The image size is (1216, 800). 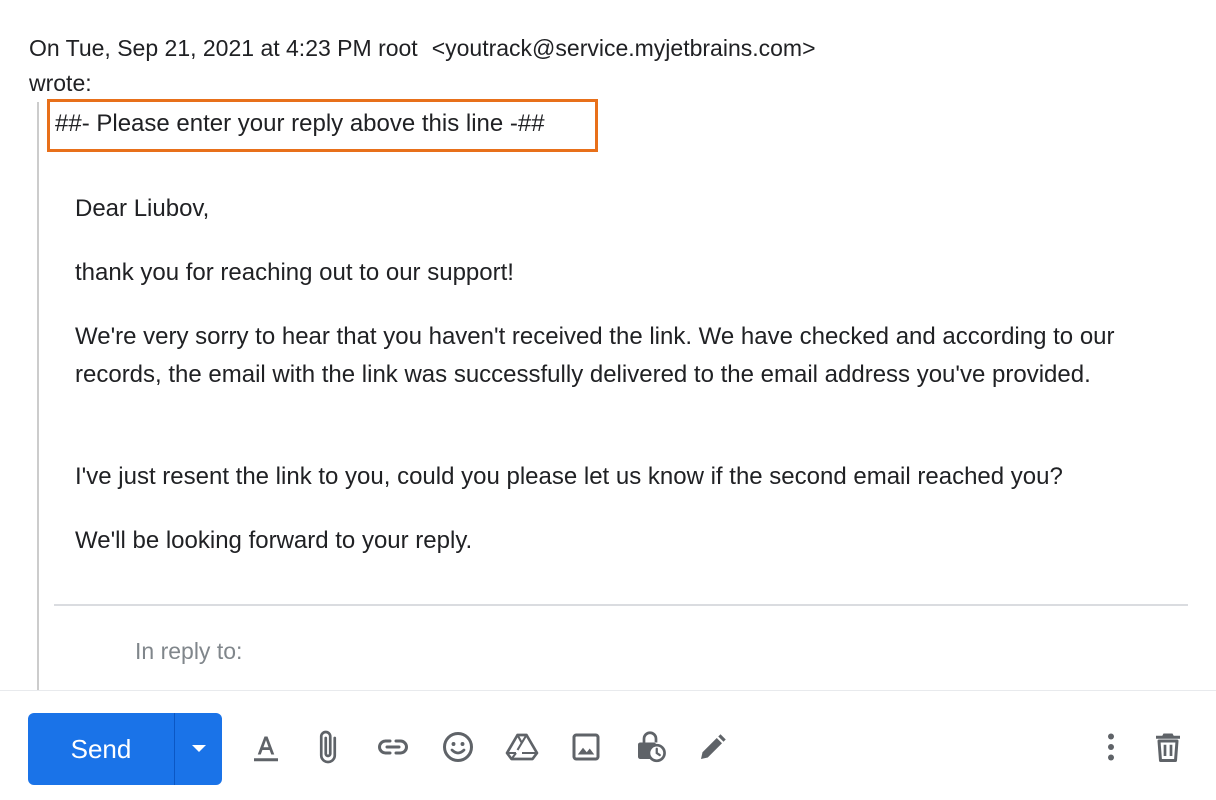 I want to click on compose-toolbar: Send, so click(x=608, y=745).